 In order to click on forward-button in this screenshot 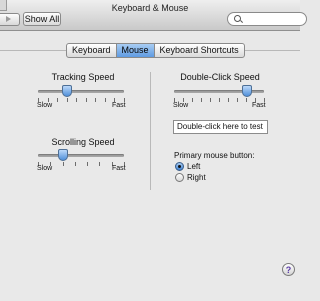, I will do `click(10, 19)`.